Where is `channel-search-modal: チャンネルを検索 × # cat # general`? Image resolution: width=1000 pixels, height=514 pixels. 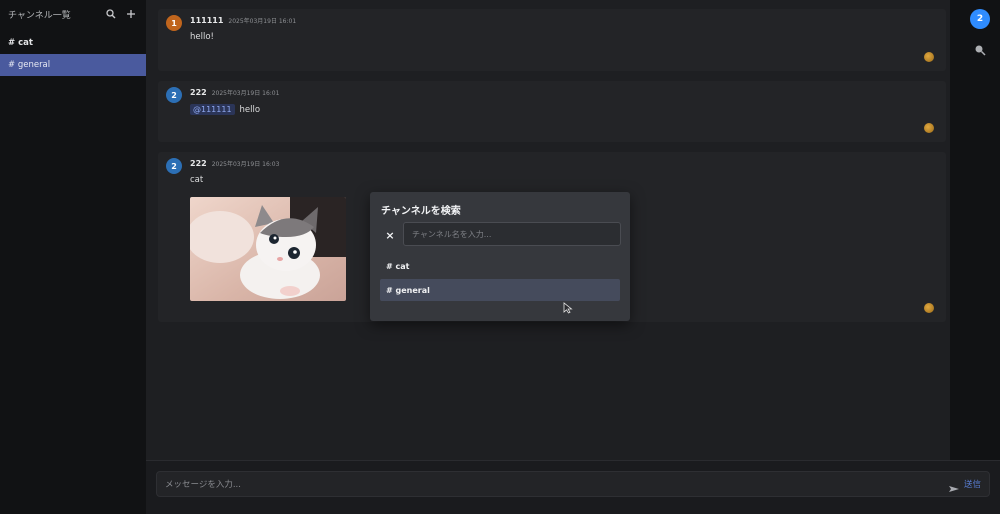
channel-search-modal: チャンネルを検索 × # cat # general is located at coordinates (500, 256).